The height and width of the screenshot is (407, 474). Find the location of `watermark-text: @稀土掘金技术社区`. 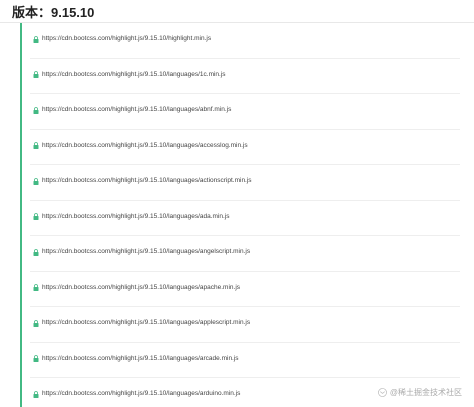

watermark-text: @稀土掘金技术社区 is located at coordinates (425, 392).